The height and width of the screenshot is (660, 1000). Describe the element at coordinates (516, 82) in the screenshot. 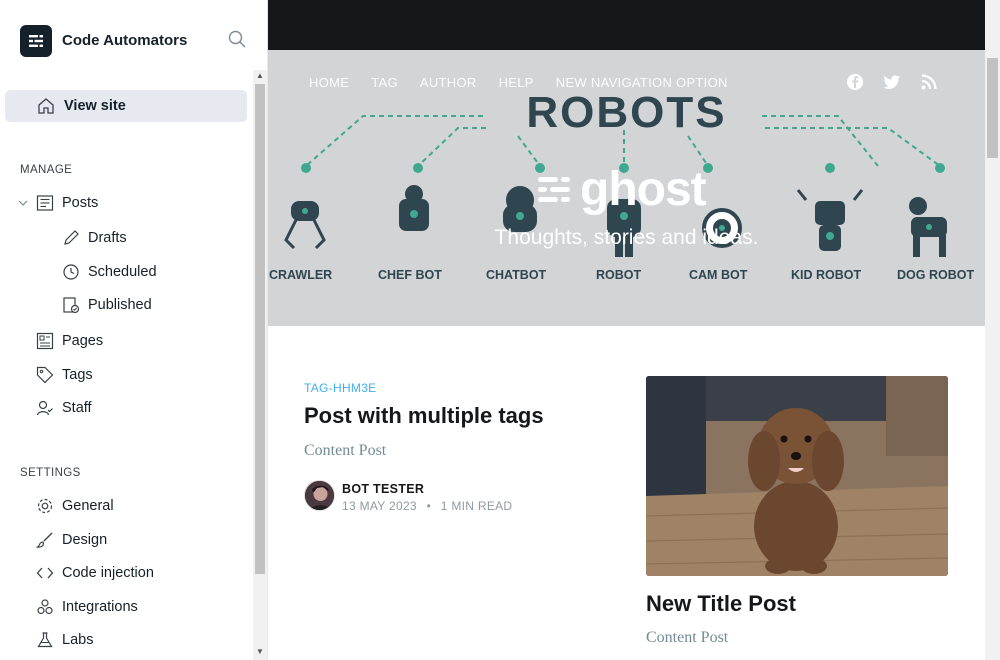

I see `nav-link-help: HELP` at that location.